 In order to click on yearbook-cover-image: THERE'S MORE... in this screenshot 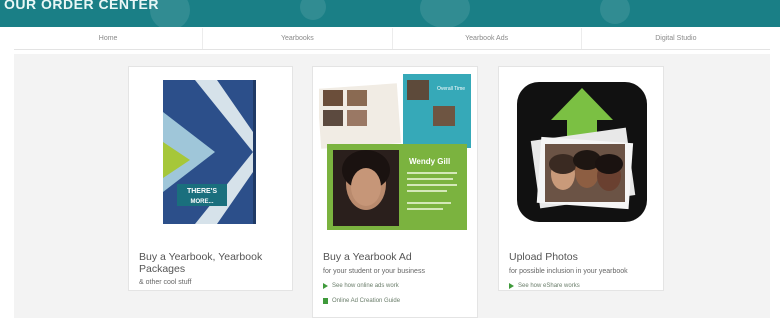, I will do `click(210, 151)`.